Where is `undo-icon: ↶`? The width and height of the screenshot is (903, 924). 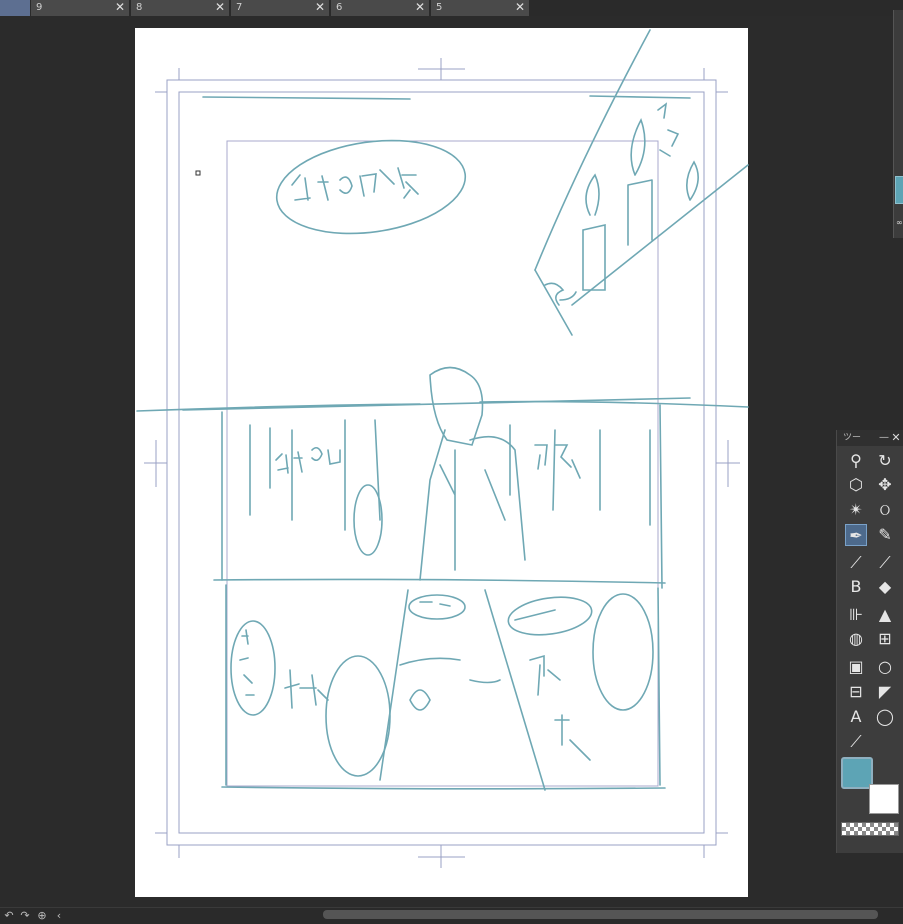 undo-icon: ↶ is located at coordinates (9, 916).